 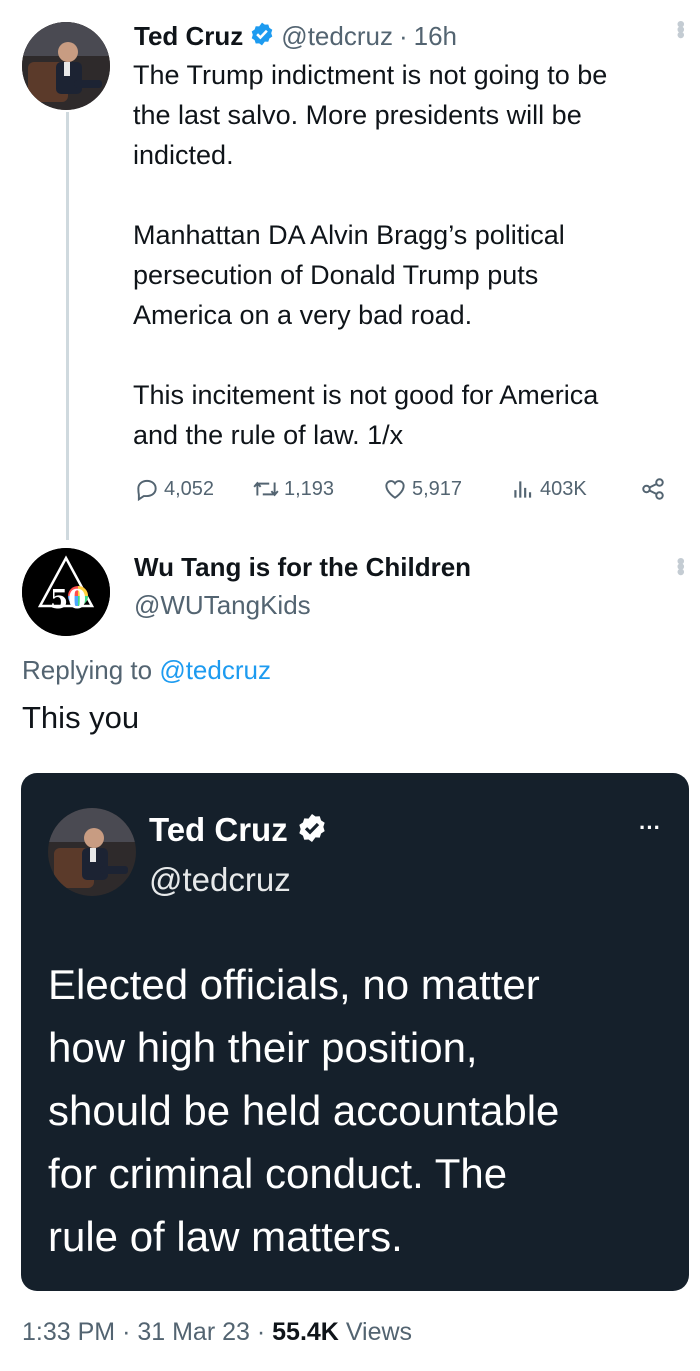 I want to click on footer-views-count: 55.4K, so click(x=305, y=1332).